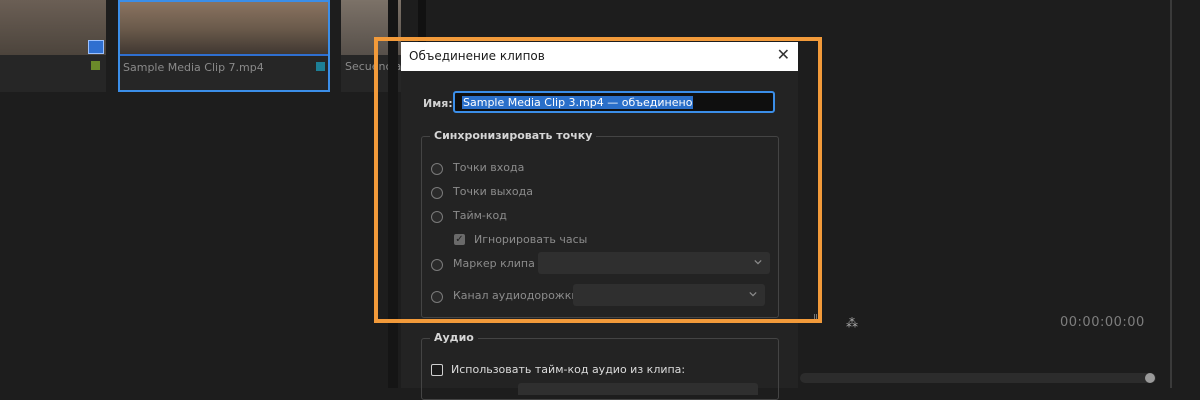 The width and height of the screenshot is (1200, 400). Describe the element at coordinates (818, 317) in the screenshot. I see `resize-grip-icon` at that location.